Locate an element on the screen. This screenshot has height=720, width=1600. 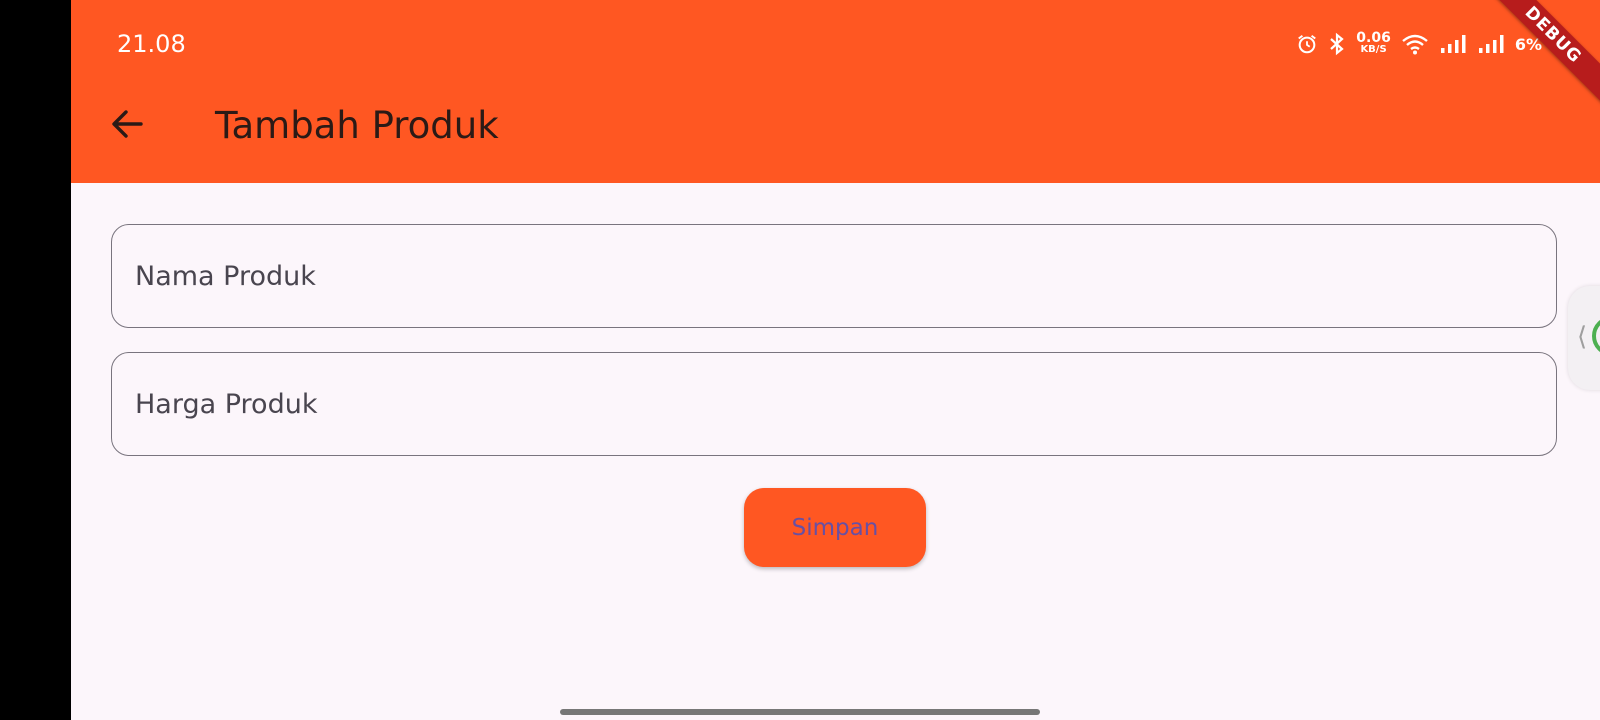
home-indicator is located at coordinates (800, 712).